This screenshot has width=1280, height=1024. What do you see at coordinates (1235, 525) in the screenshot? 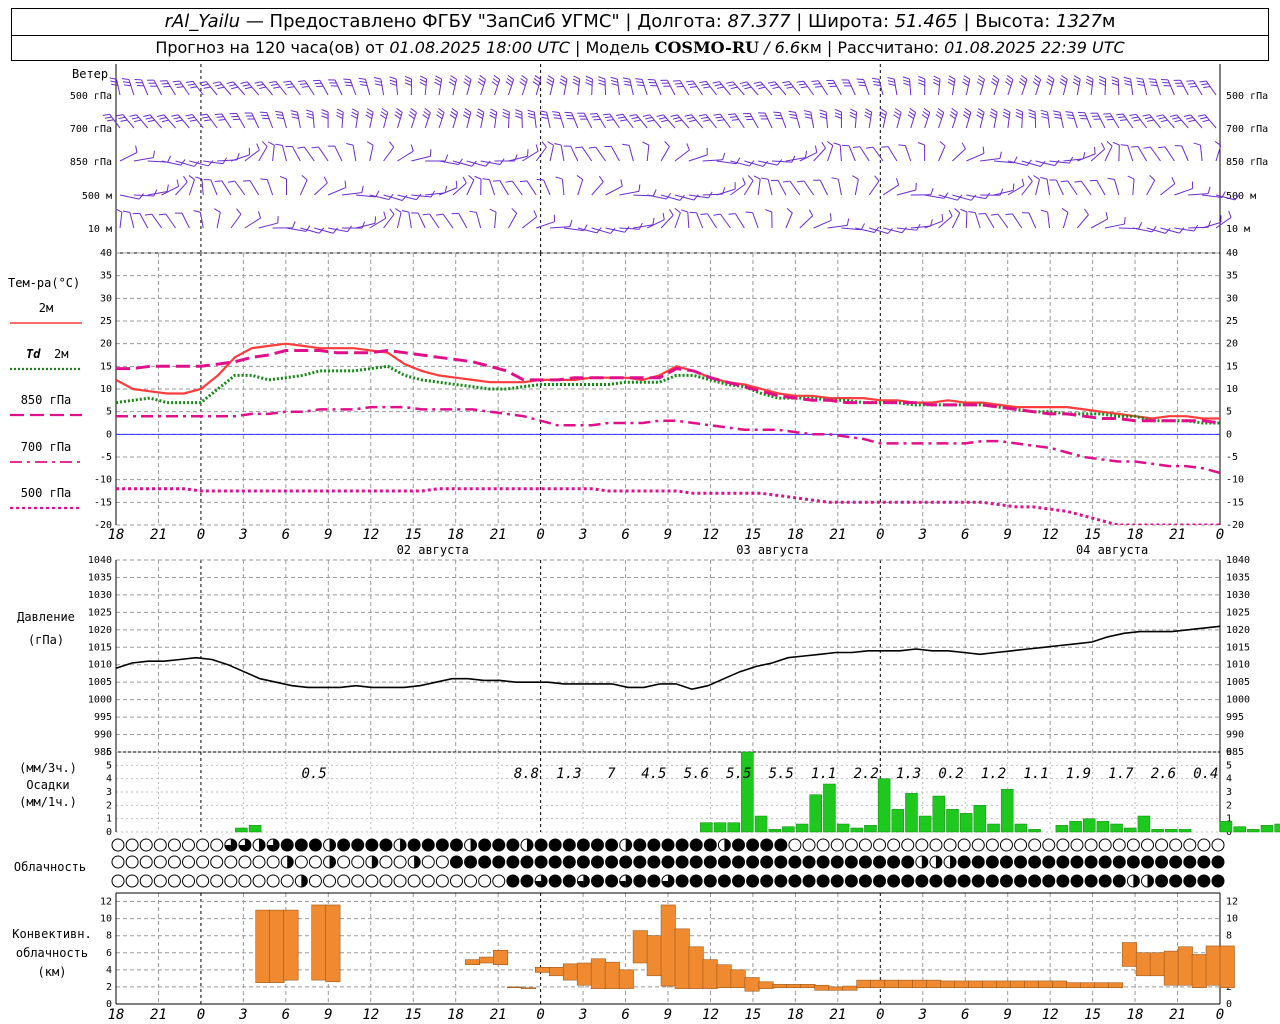
I see `y-tick-right-temp: -20` at bounding box center [1235, 525].